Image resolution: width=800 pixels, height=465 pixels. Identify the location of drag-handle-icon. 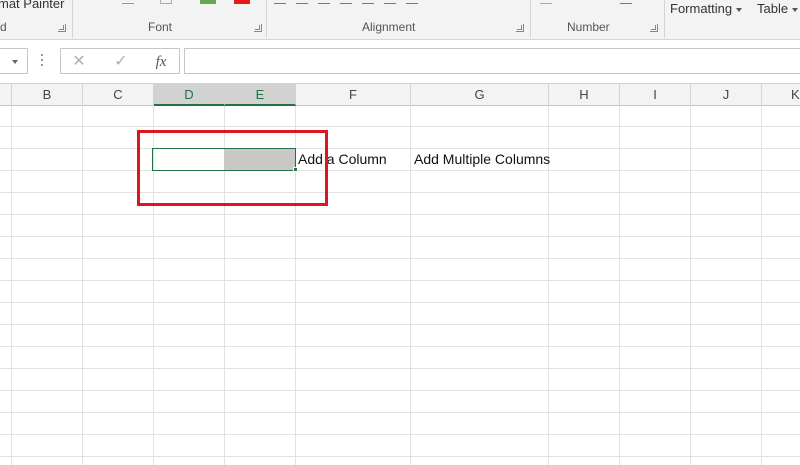
(42, 61).